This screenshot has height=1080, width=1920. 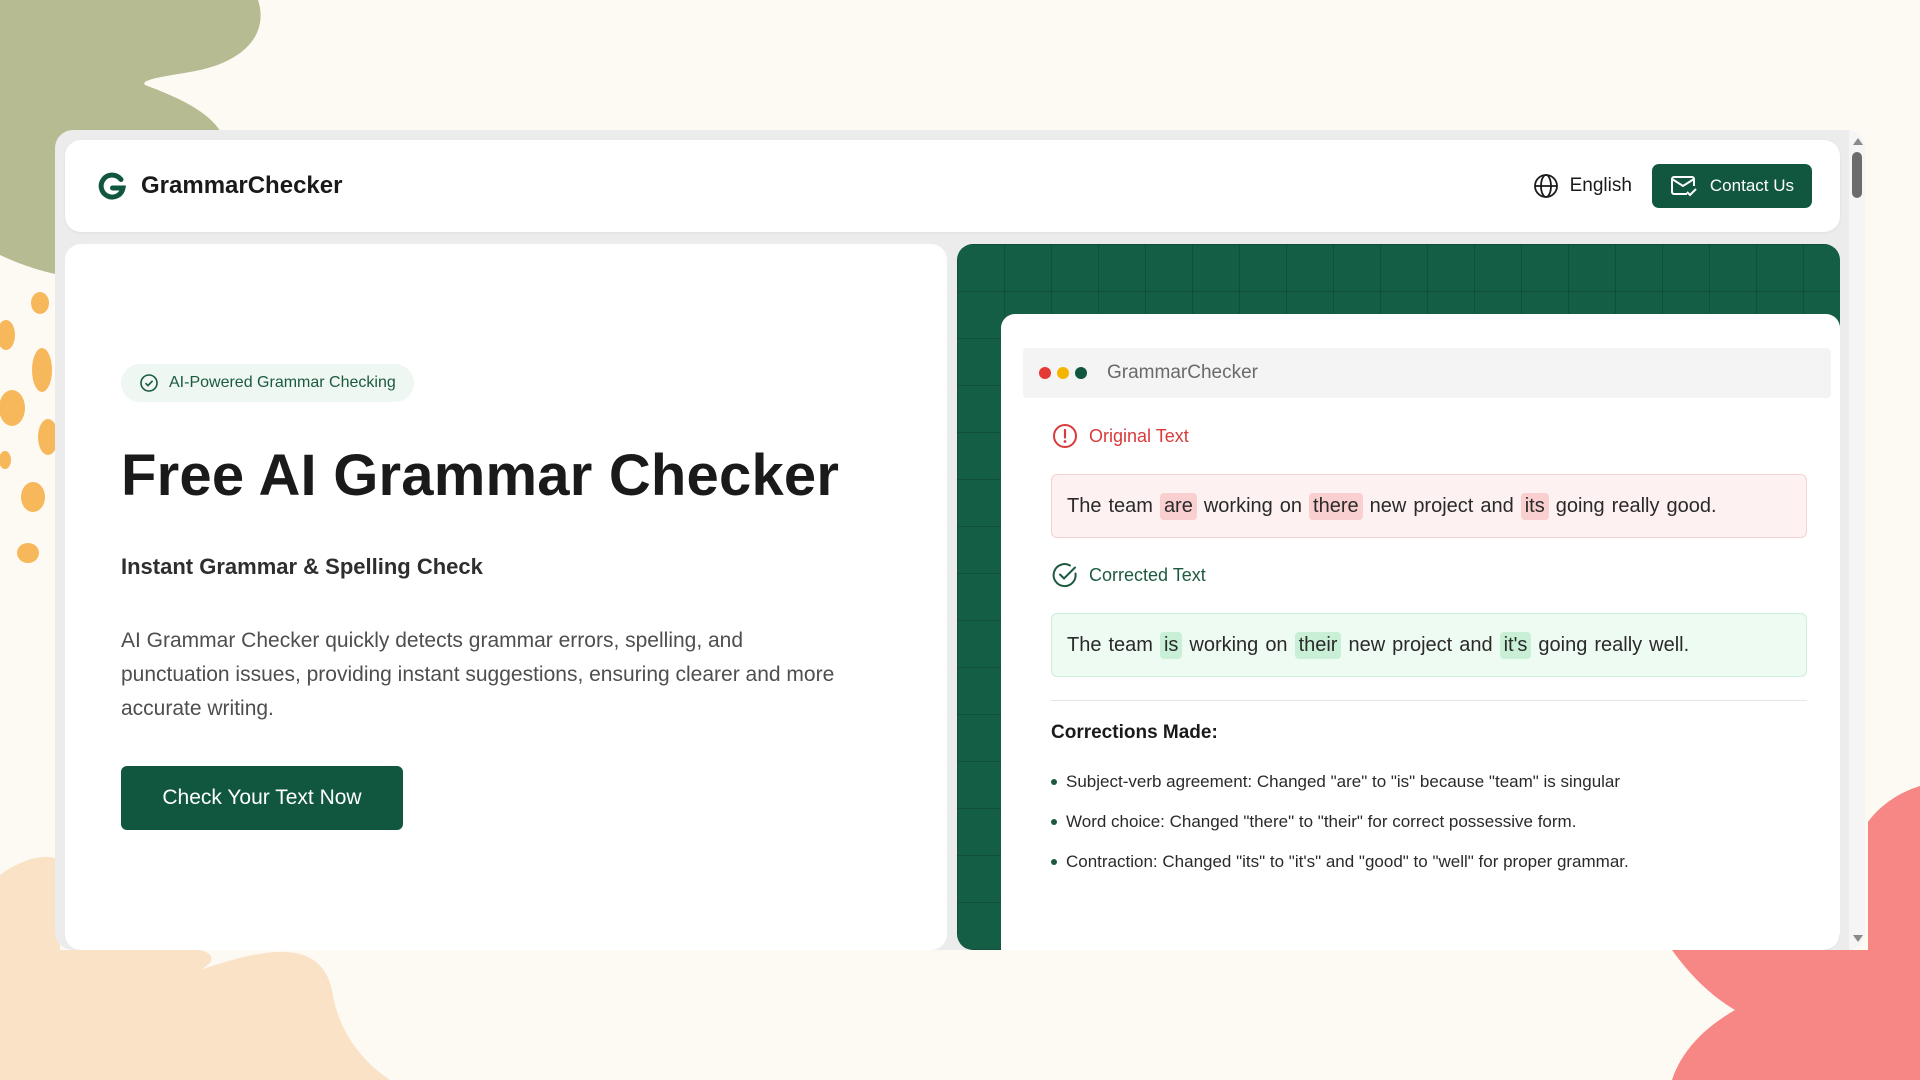 I want to click on fix-word: and, so click(x=1476, y=644).